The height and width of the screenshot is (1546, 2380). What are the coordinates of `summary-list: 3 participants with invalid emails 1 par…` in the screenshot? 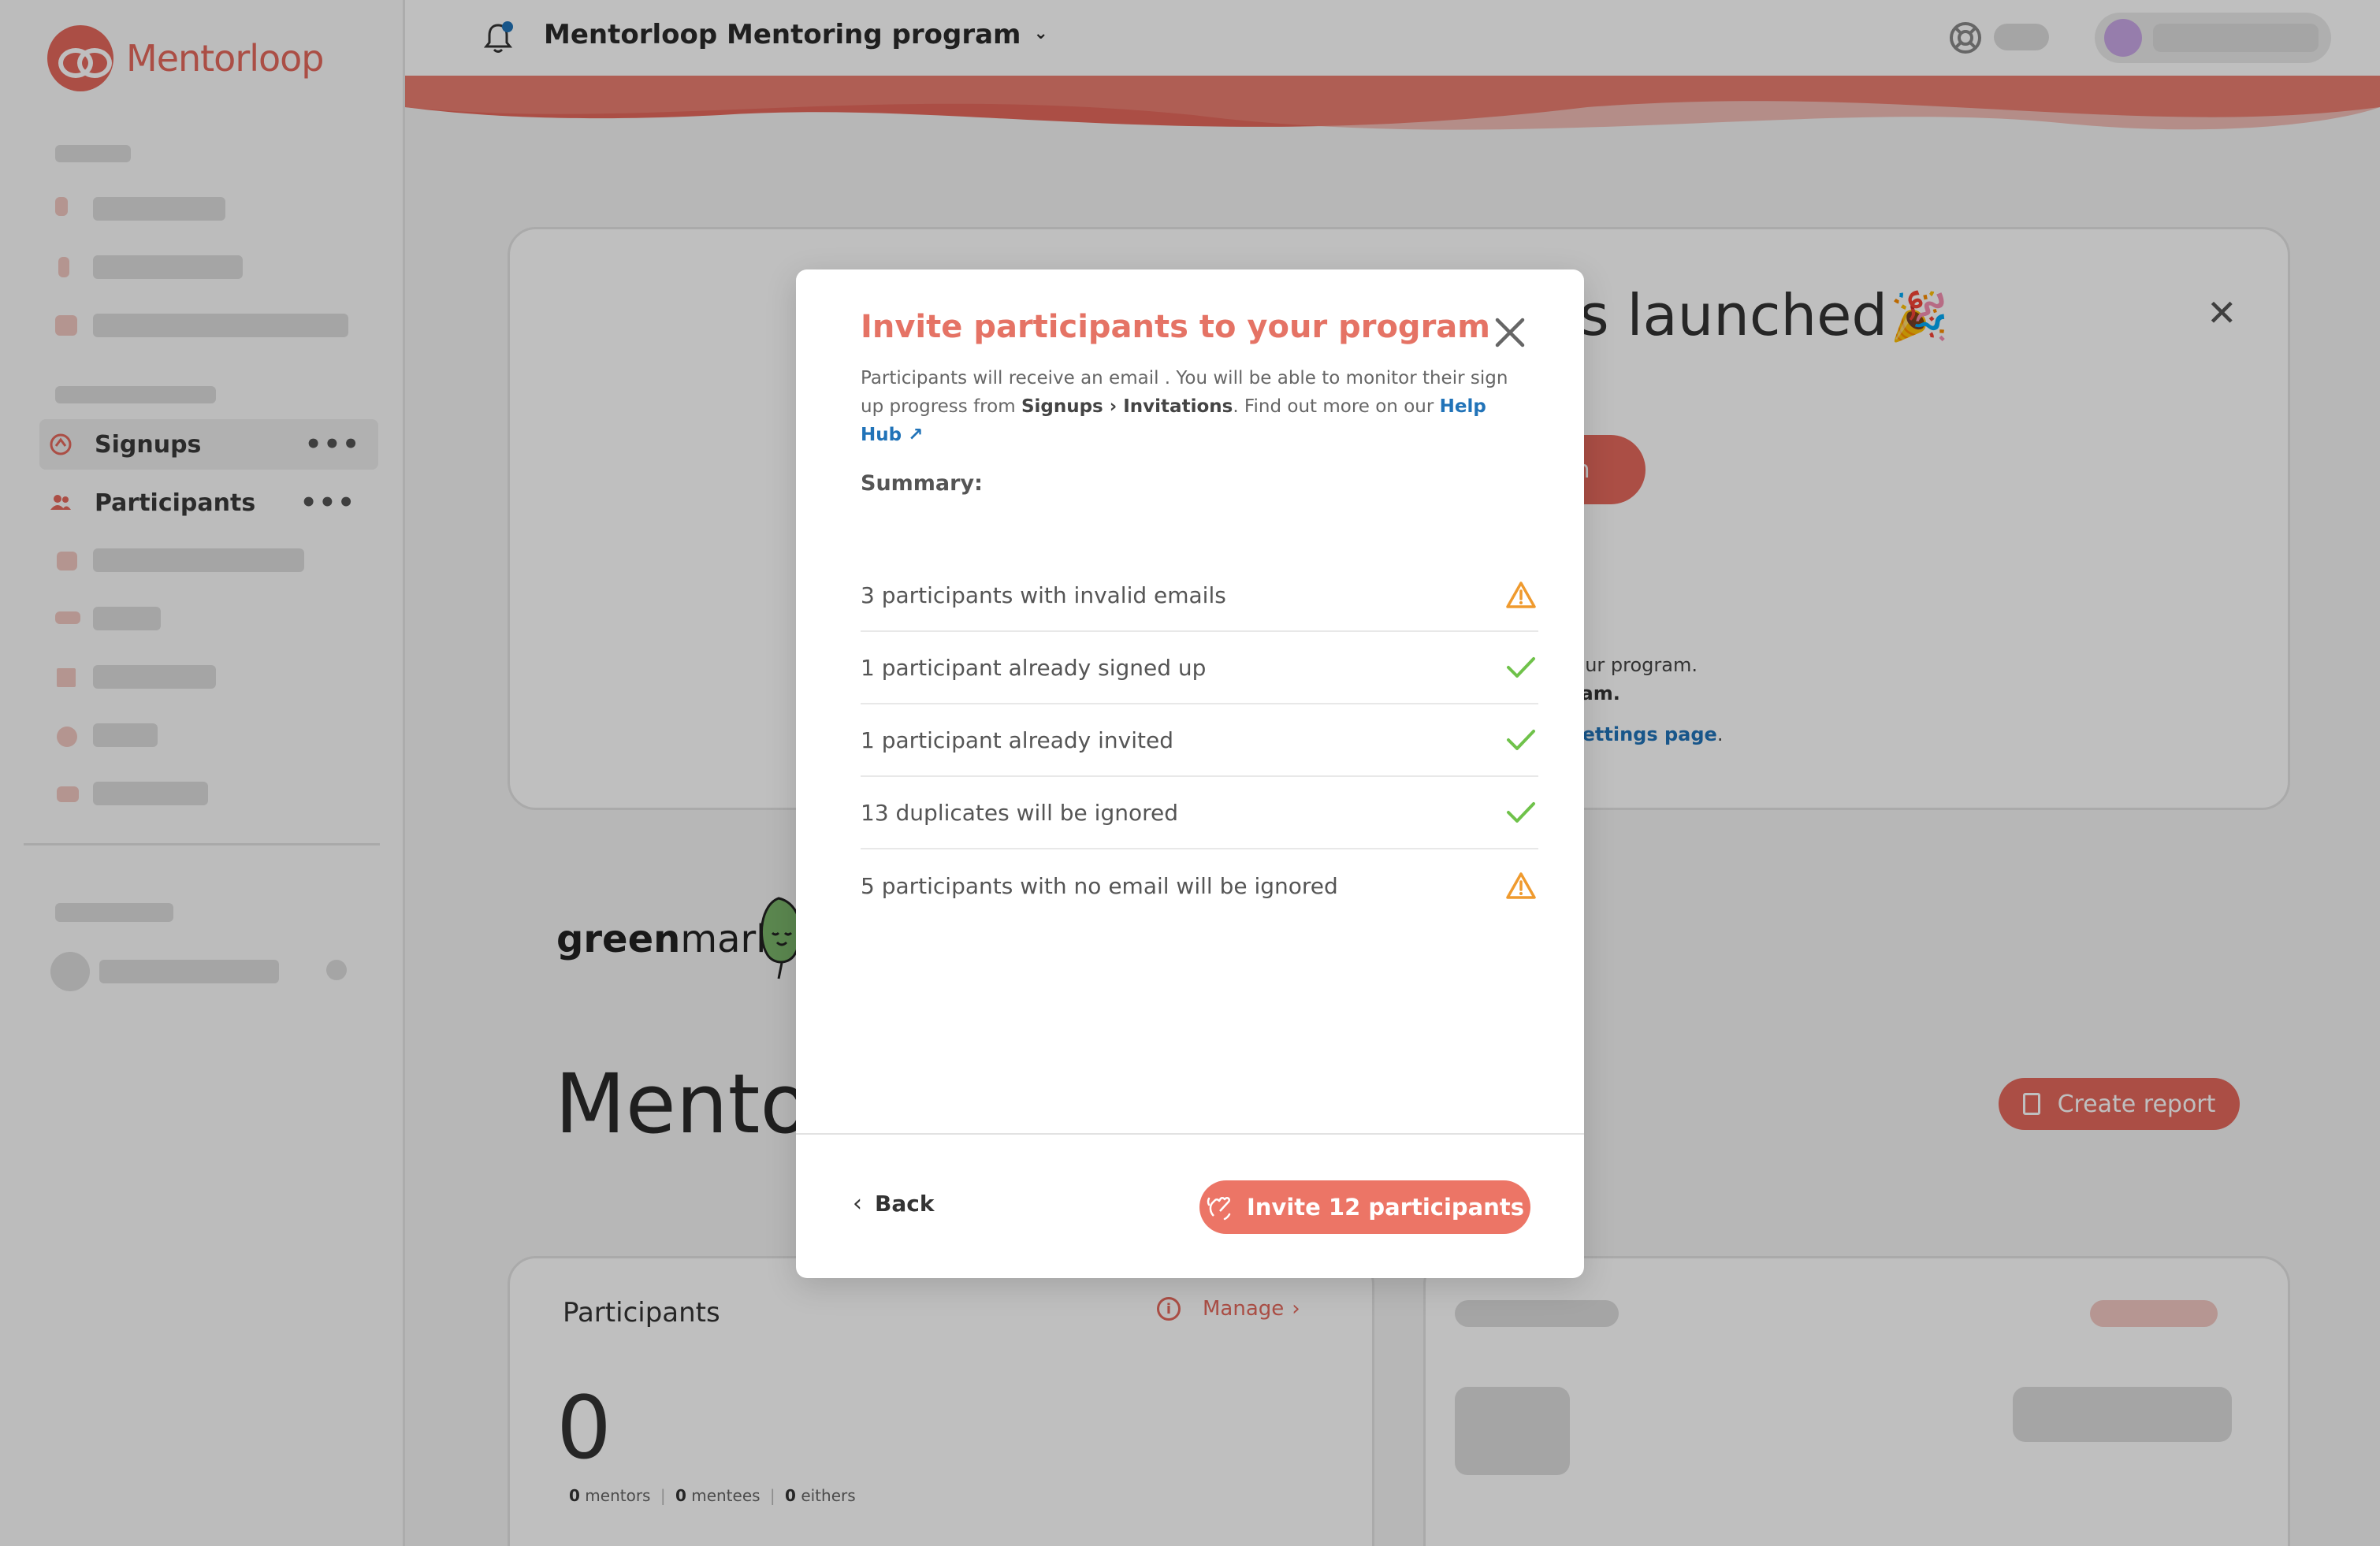 It's located at (1199, 740).